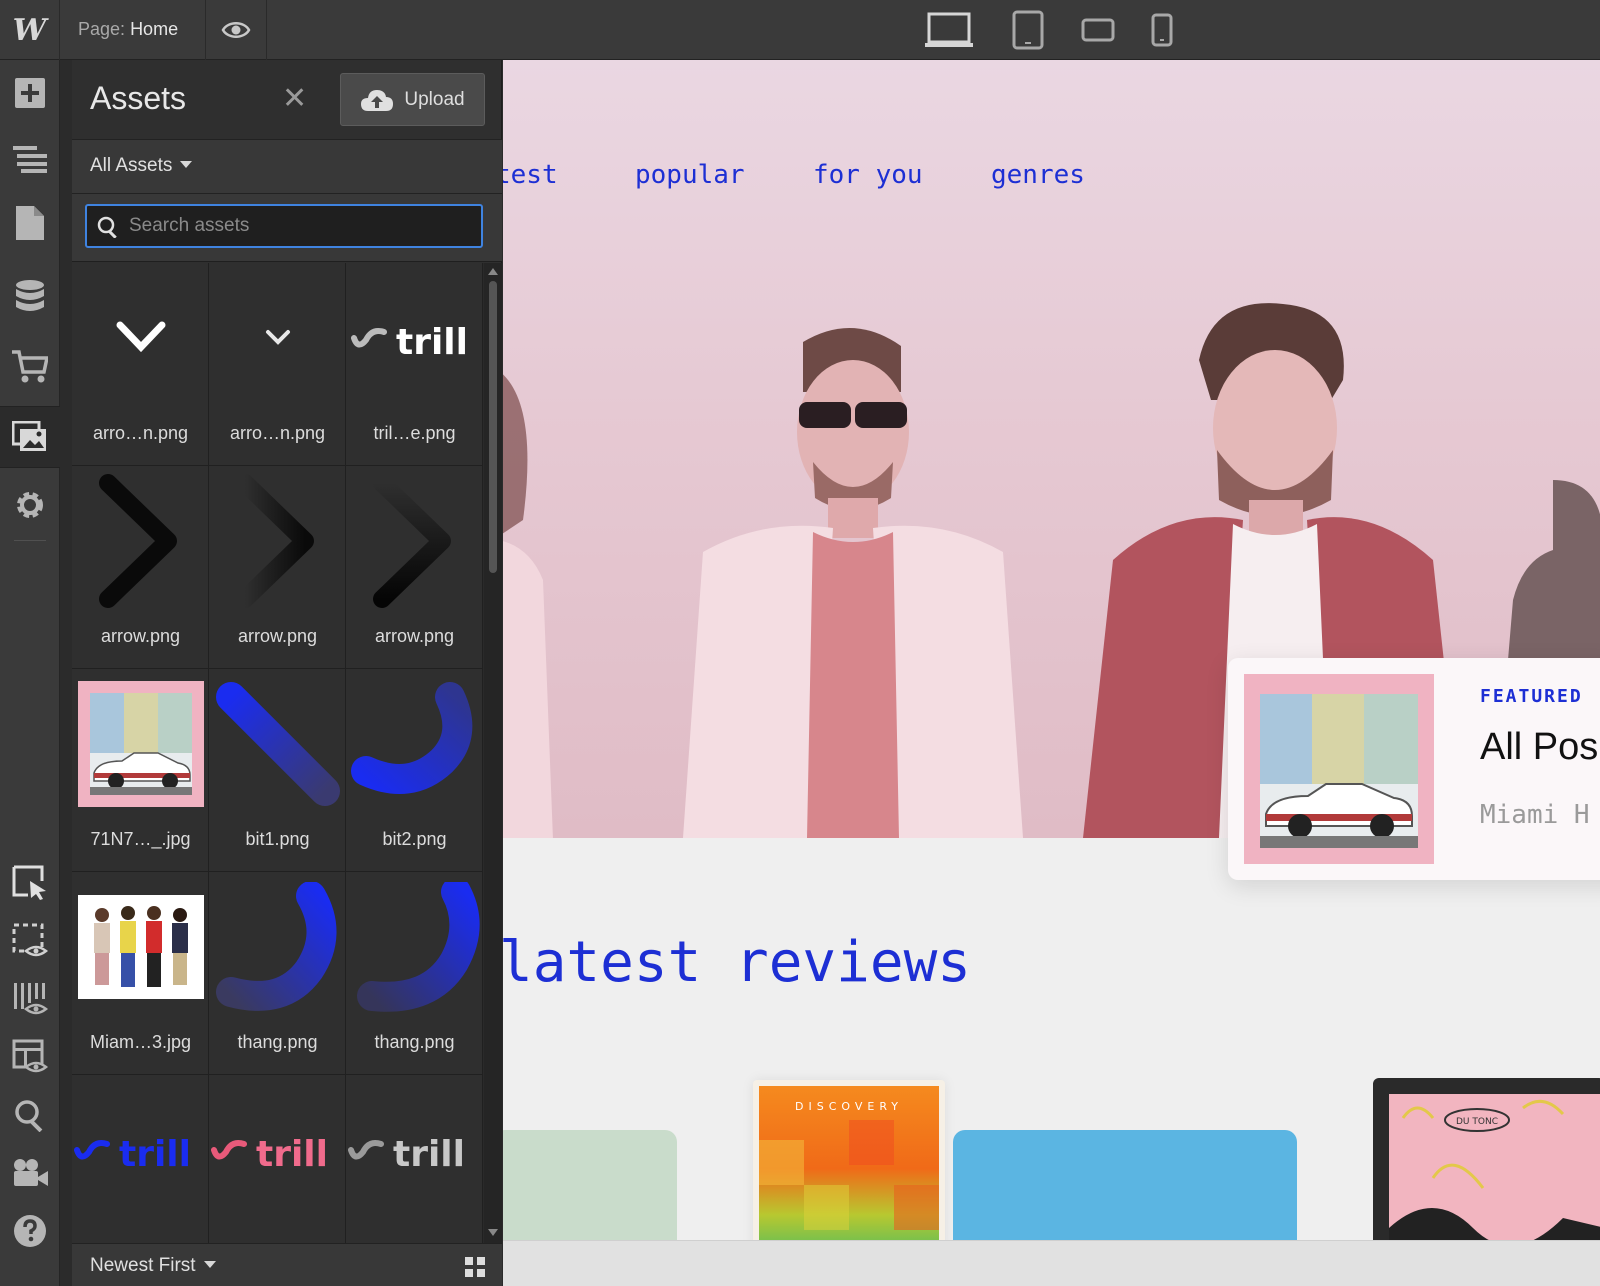  What do you see at coordinates (377, 100) in the screenshot?
I see `cloud-upload-icon` at bounding box center [377, 100].